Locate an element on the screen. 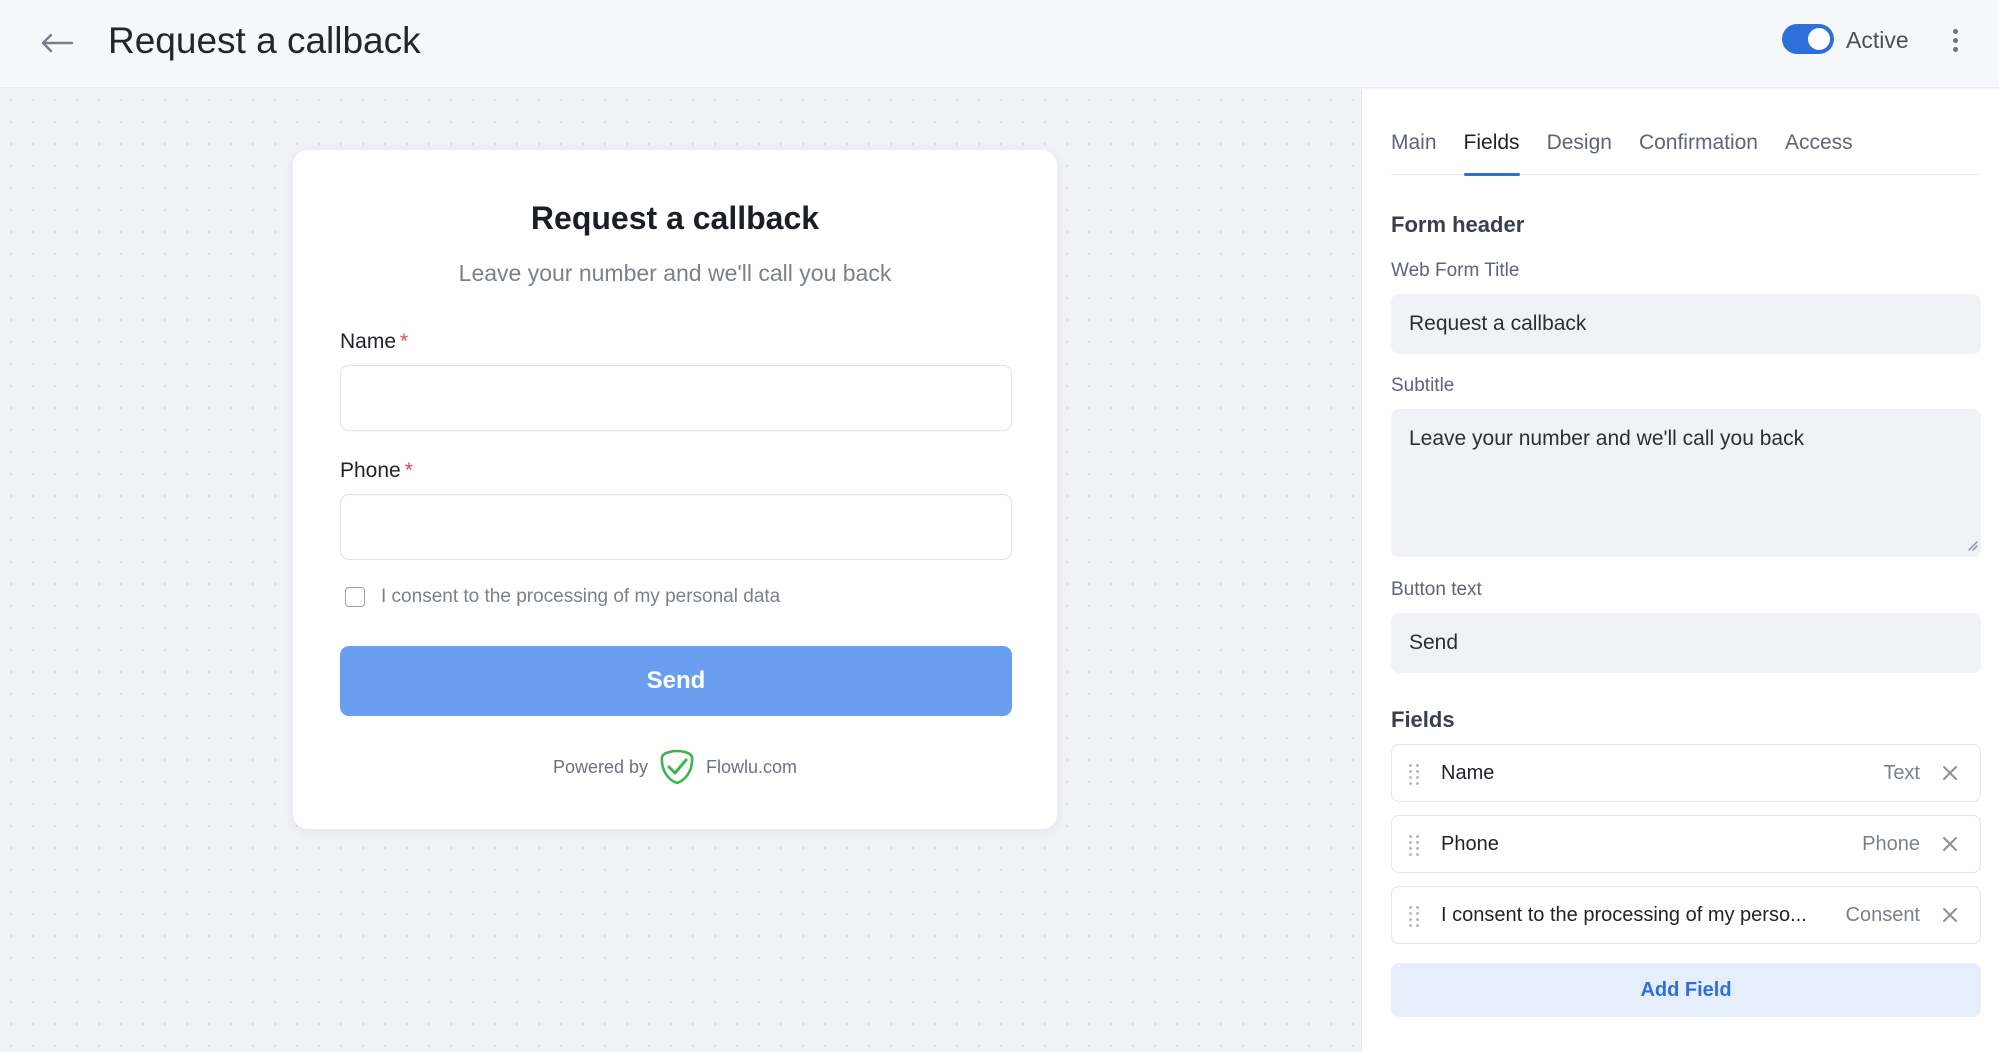  button-text-label: Button text is located at coordinates (1436, 589).